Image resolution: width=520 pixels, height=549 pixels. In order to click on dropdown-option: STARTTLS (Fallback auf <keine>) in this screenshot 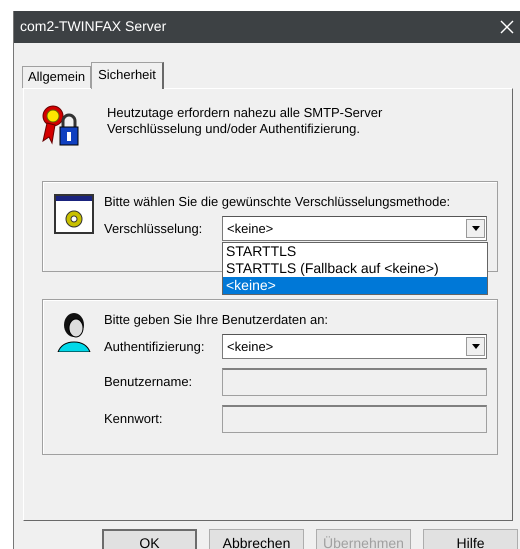, I will do `click(355, 269)`.